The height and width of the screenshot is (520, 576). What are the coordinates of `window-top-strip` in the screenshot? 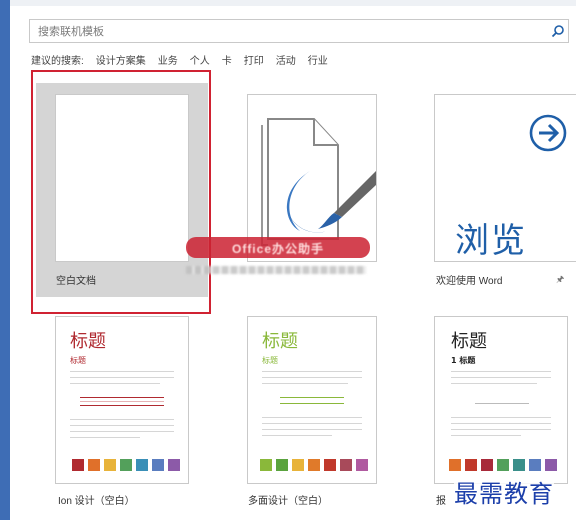 It's located at (288, 3).